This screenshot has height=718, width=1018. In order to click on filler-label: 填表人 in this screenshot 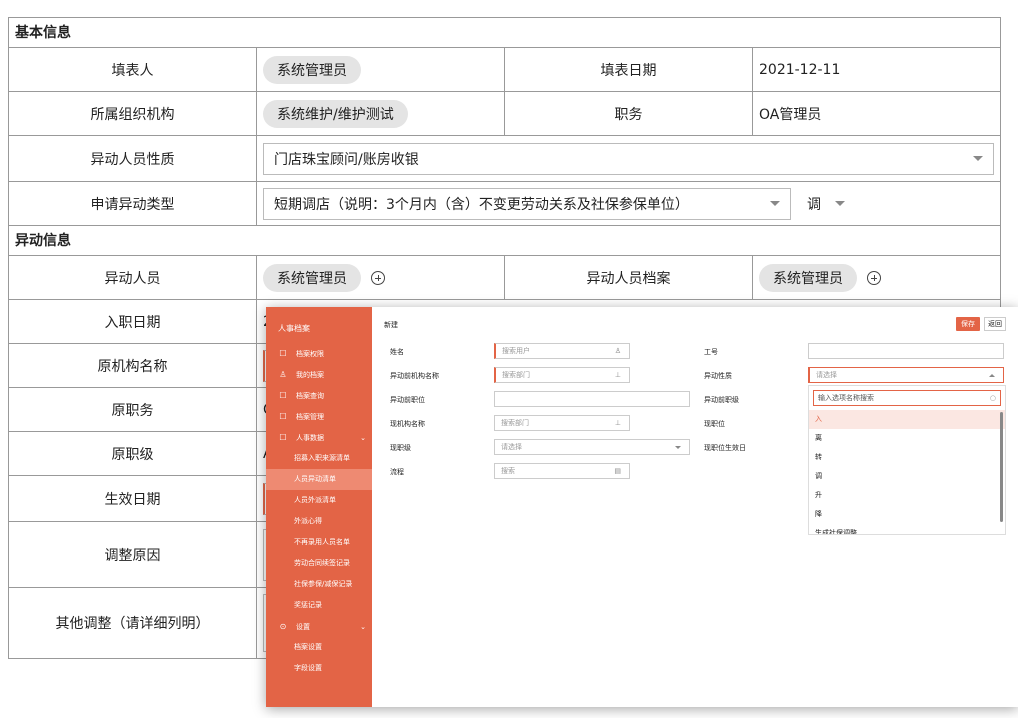, I will do `click(133, 69)`.